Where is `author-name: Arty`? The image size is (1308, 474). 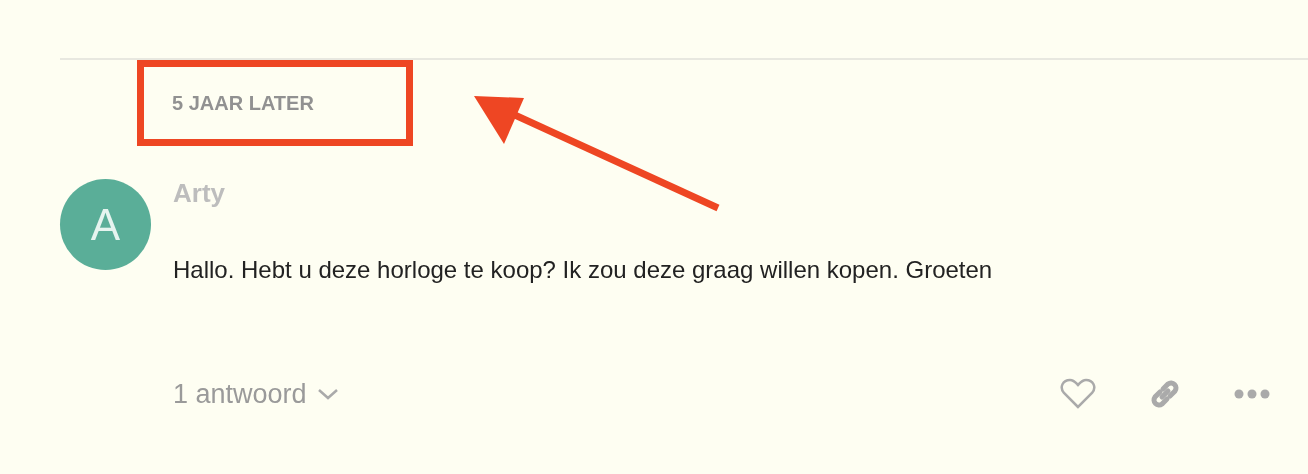 author-name: Arty is located at coordinates (583, 193).